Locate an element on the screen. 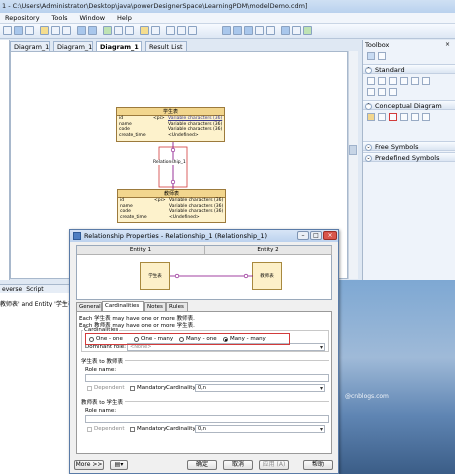 Image resolution: width=455 pixels, height=474 pixels. apply-button: 应用 (A) is located at coordinates (274, 465).